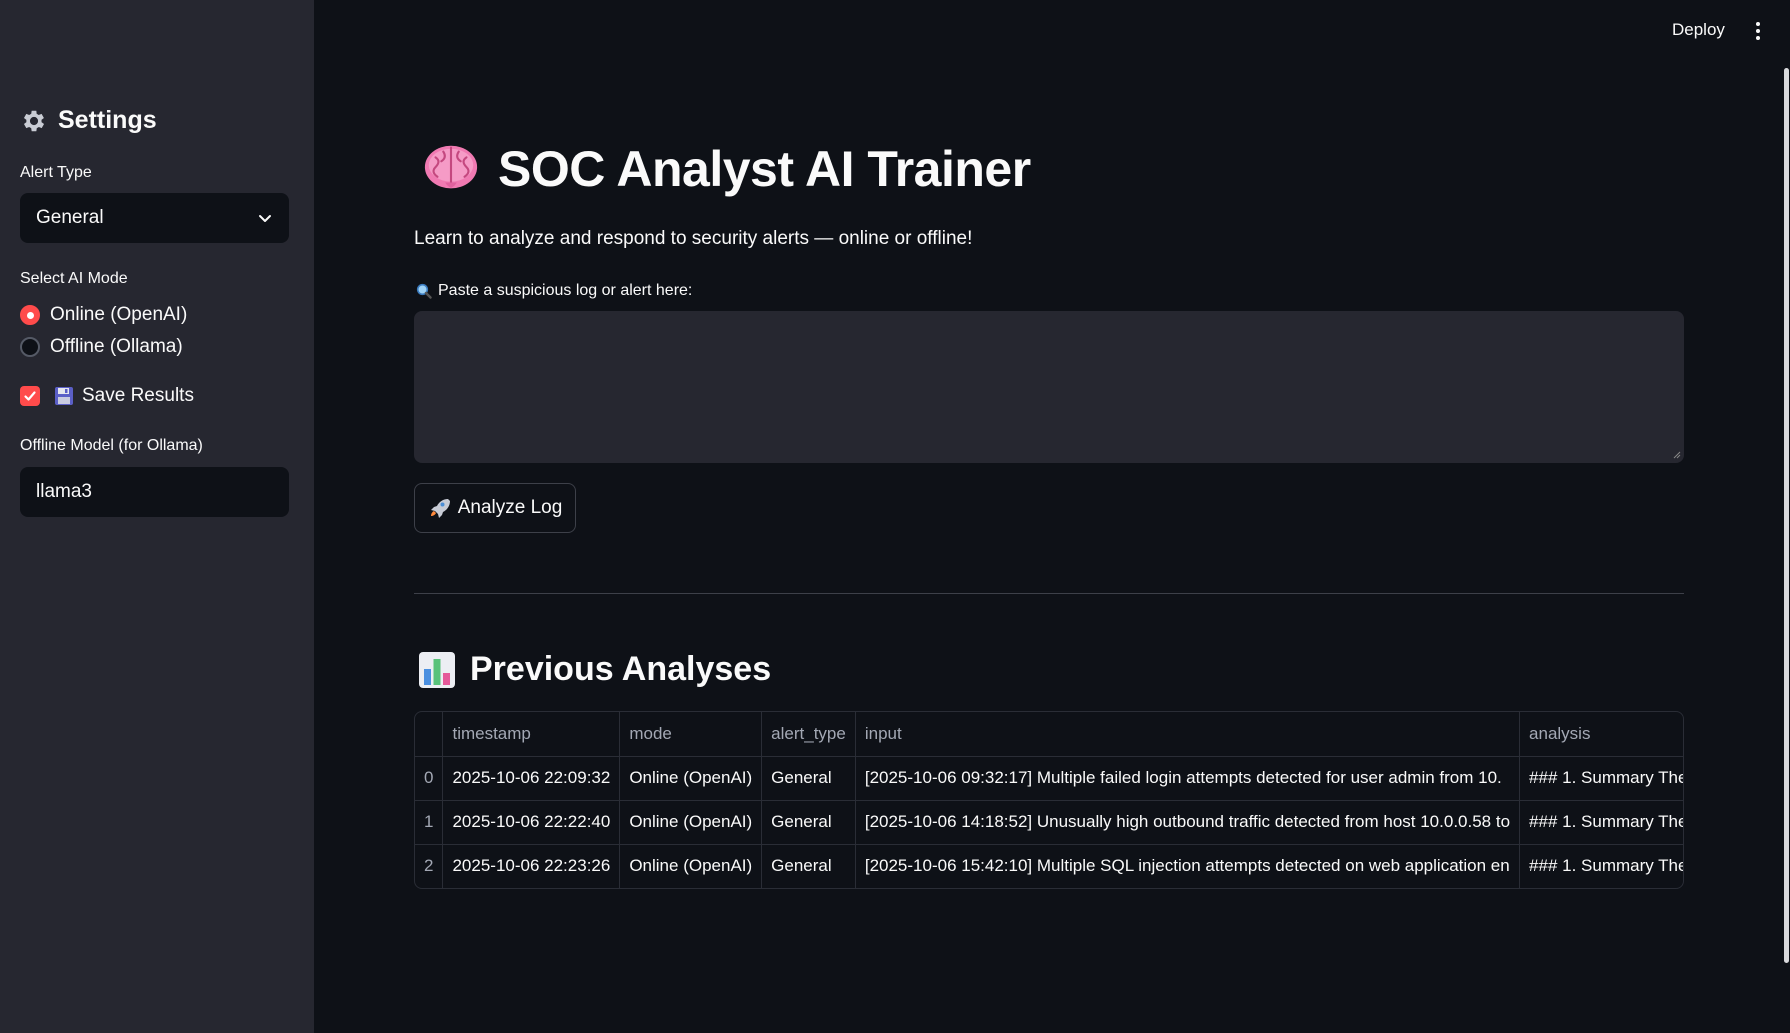  I want to click on cell-index: 1, so click(429, 822).